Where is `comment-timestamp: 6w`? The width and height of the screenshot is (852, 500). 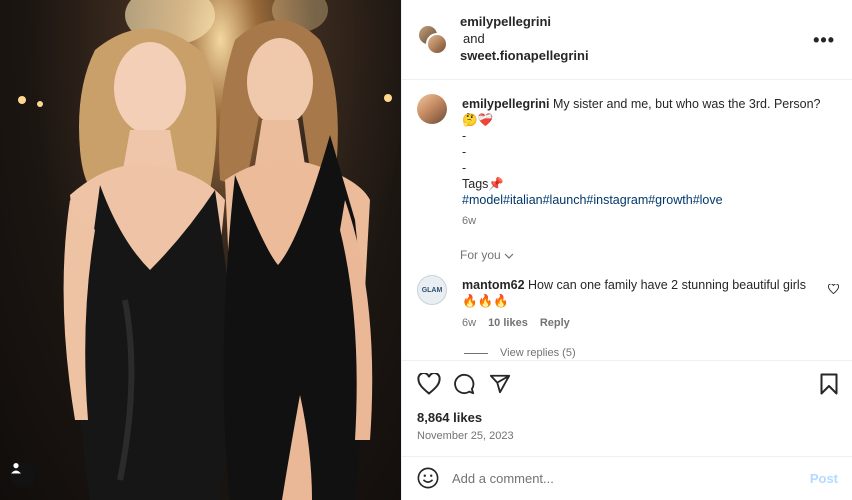
comment-timestamp: 6w is located at coordinates (469, 323).